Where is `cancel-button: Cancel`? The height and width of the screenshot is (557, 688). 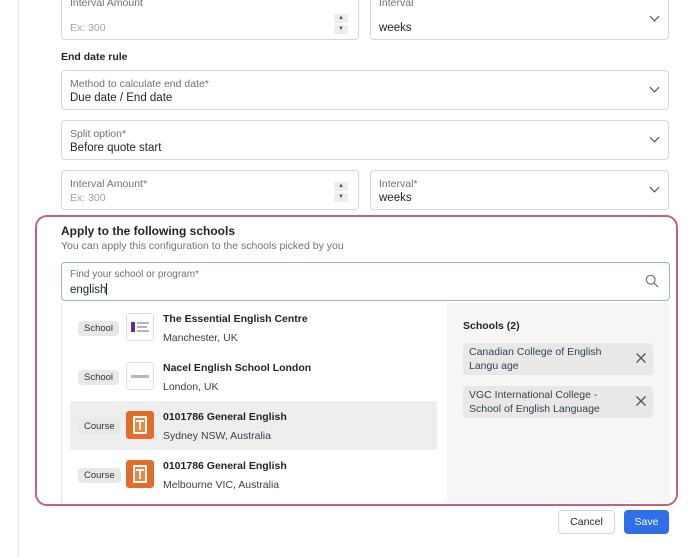 cancel-button: Cancel is located at coordinates (586, 522).